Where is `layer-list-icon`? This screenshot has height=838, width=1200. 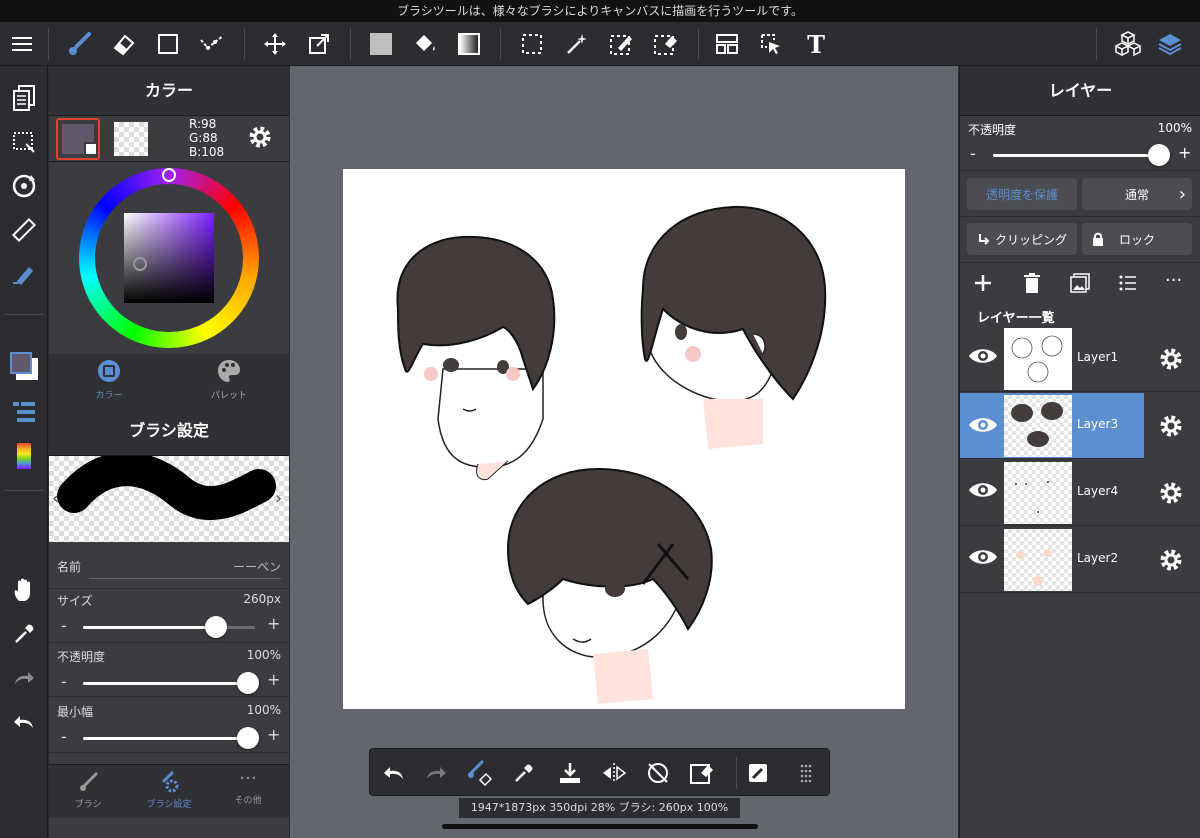
layer-list-icon is located at coordinates (24, 412).